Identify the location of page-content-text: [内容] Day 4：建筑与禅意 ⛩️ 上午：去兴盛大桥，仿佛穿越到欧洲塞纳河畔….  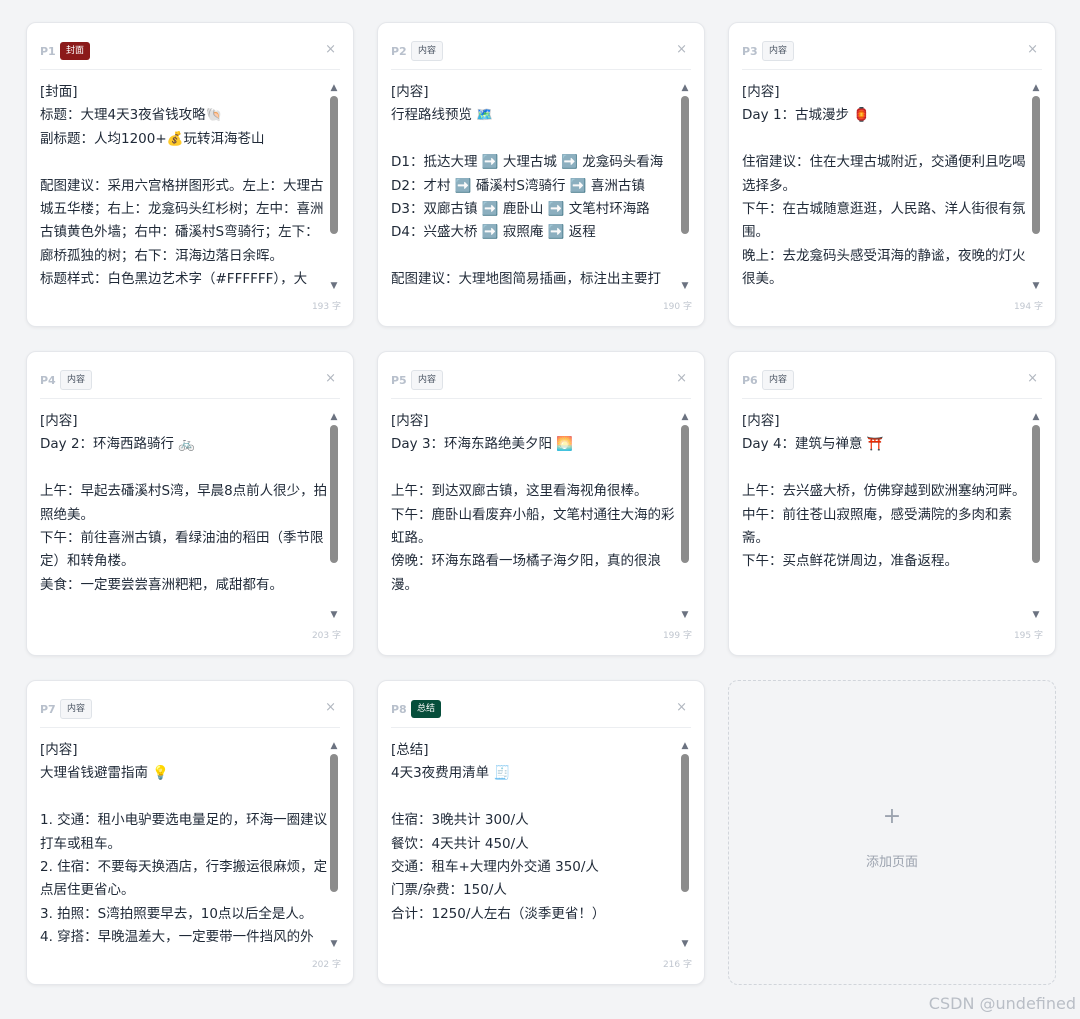
(887, 518).